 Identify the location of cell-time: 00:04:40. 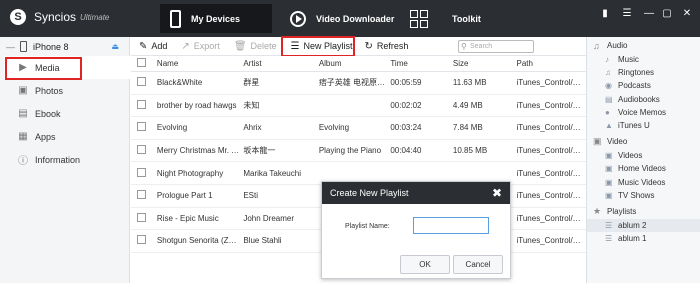
(406, 151).